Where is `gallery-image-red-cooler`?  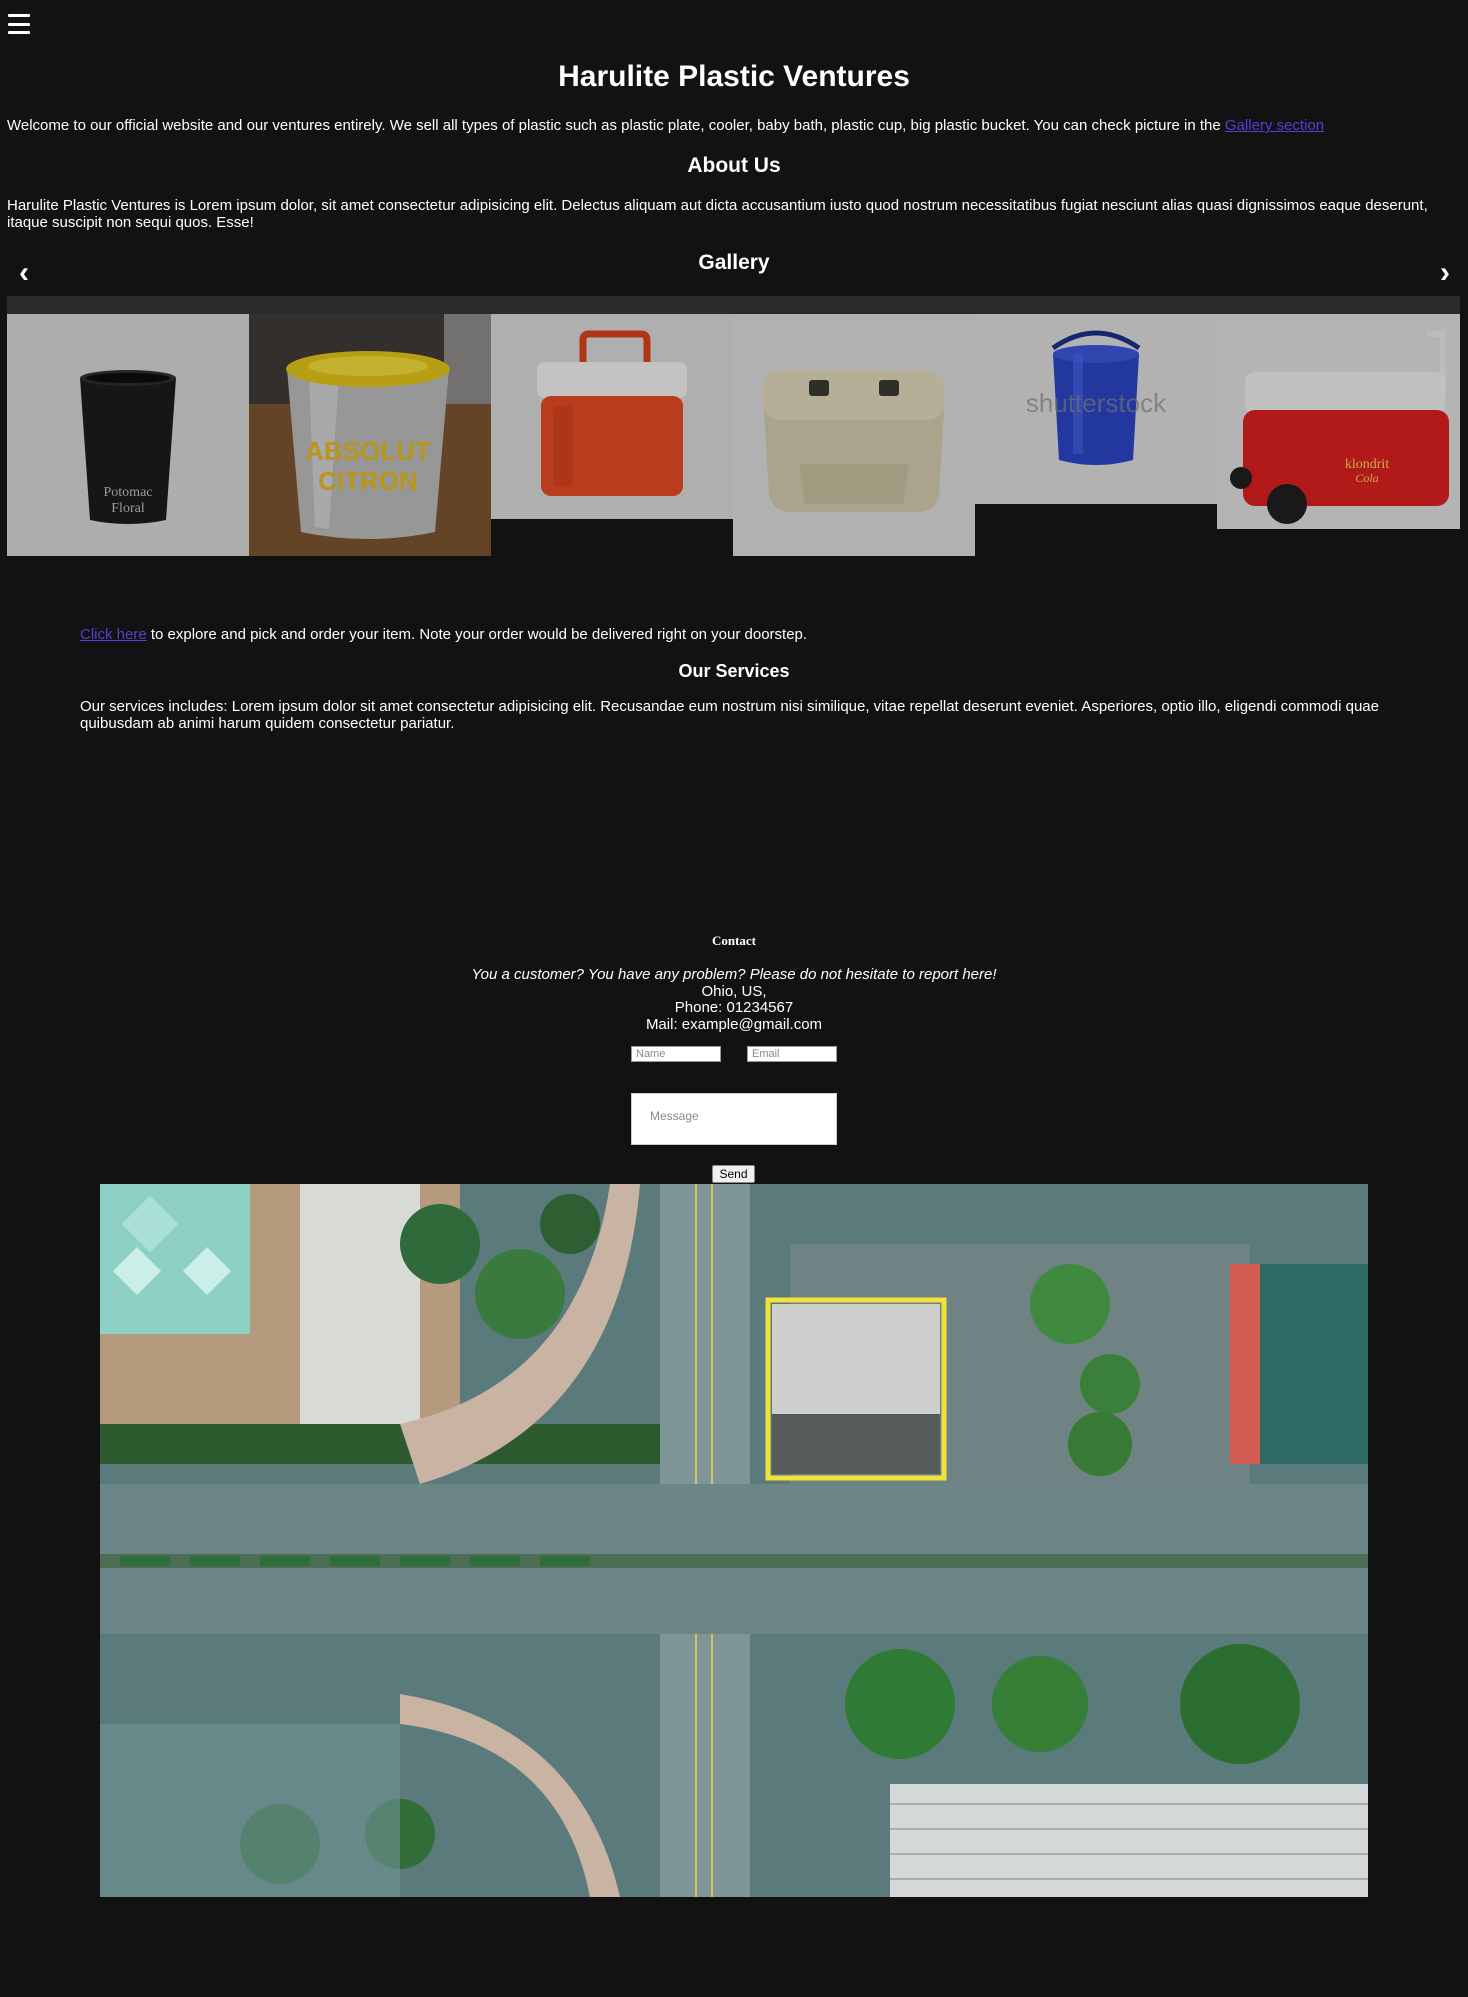
gallery-image-red-cooler is located at coordinates (612, 416).